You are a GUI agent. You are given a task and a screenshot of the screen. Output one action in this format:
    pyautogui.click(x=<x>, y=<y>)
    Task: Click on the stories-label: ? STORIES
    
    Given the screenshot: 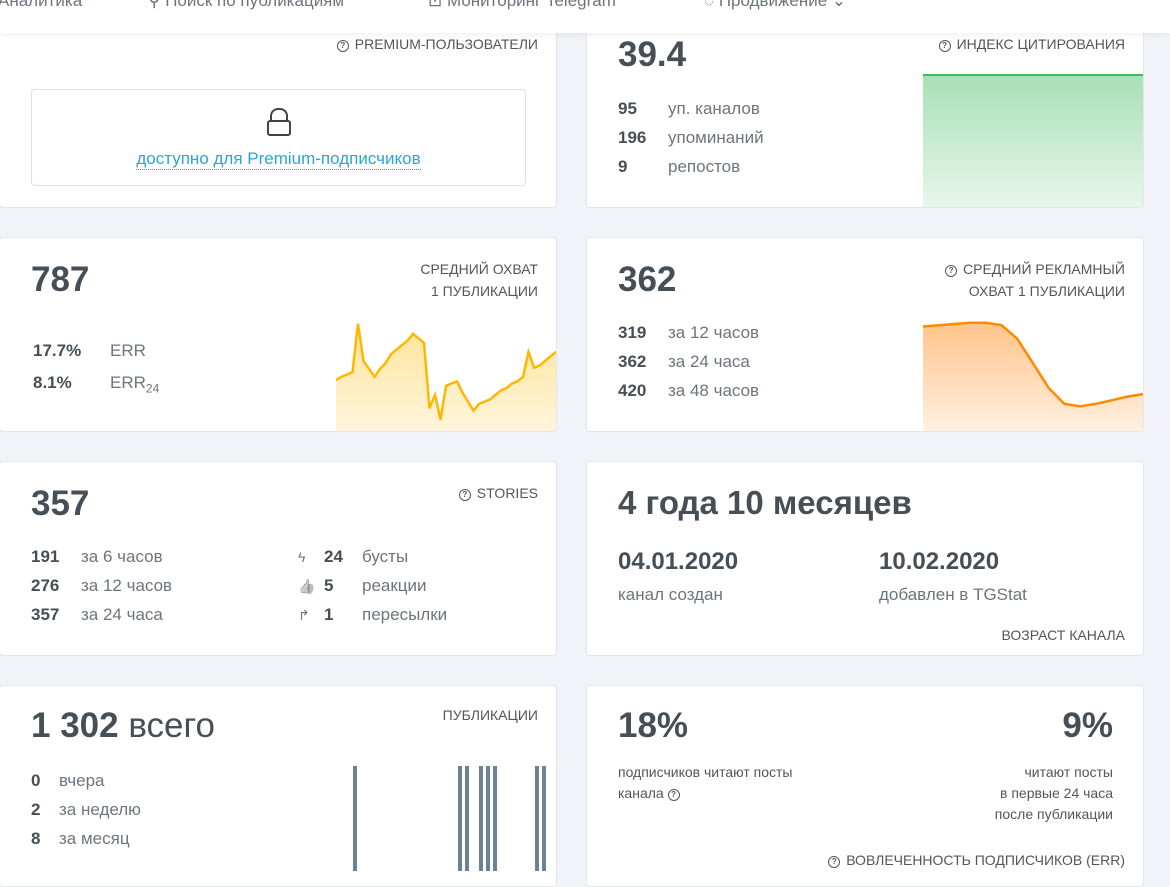 What is the action you would take?
    pyautogui.click(x=498, y=493)
    